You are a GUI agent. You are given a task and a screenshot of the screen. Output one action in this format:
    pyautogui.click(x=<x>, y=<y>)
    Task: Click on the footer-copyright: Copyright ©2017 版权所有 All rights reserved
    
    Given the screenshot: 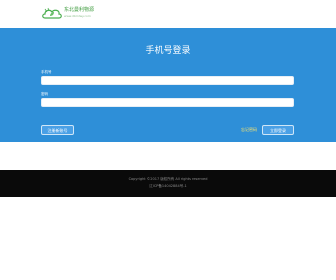 What is the action you would take?
    pyautogui.click(x=168, y=179)
    